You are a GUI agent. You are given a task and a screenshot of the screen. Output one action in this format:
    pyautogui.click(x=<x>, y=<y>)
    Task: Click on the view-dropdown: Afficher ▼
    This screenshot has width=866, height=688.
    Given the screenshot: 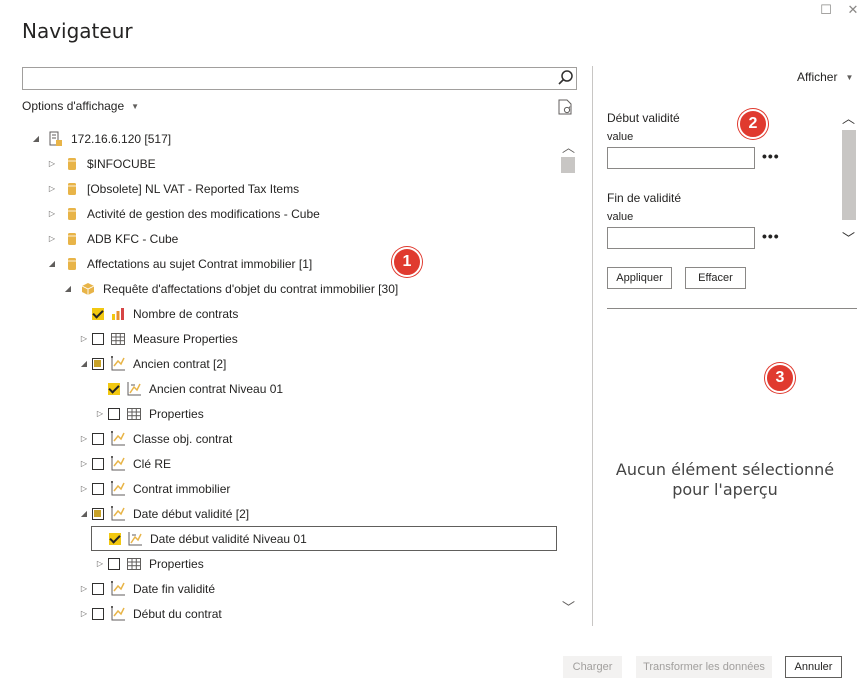 What is the action you would take?
    pyautogui.click(x=825, y=77)
    